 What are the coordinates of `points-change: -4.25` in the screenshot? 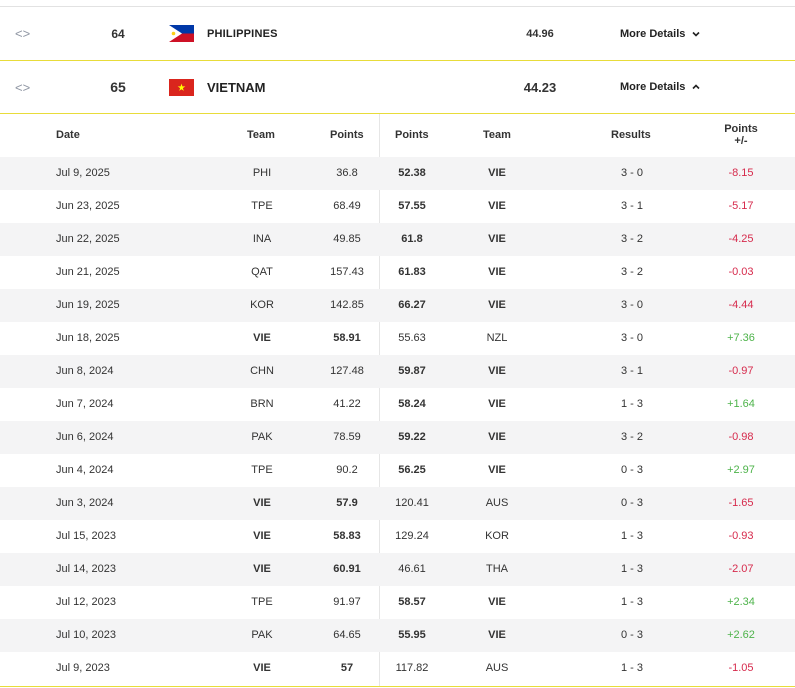 It's located at (741, 239).